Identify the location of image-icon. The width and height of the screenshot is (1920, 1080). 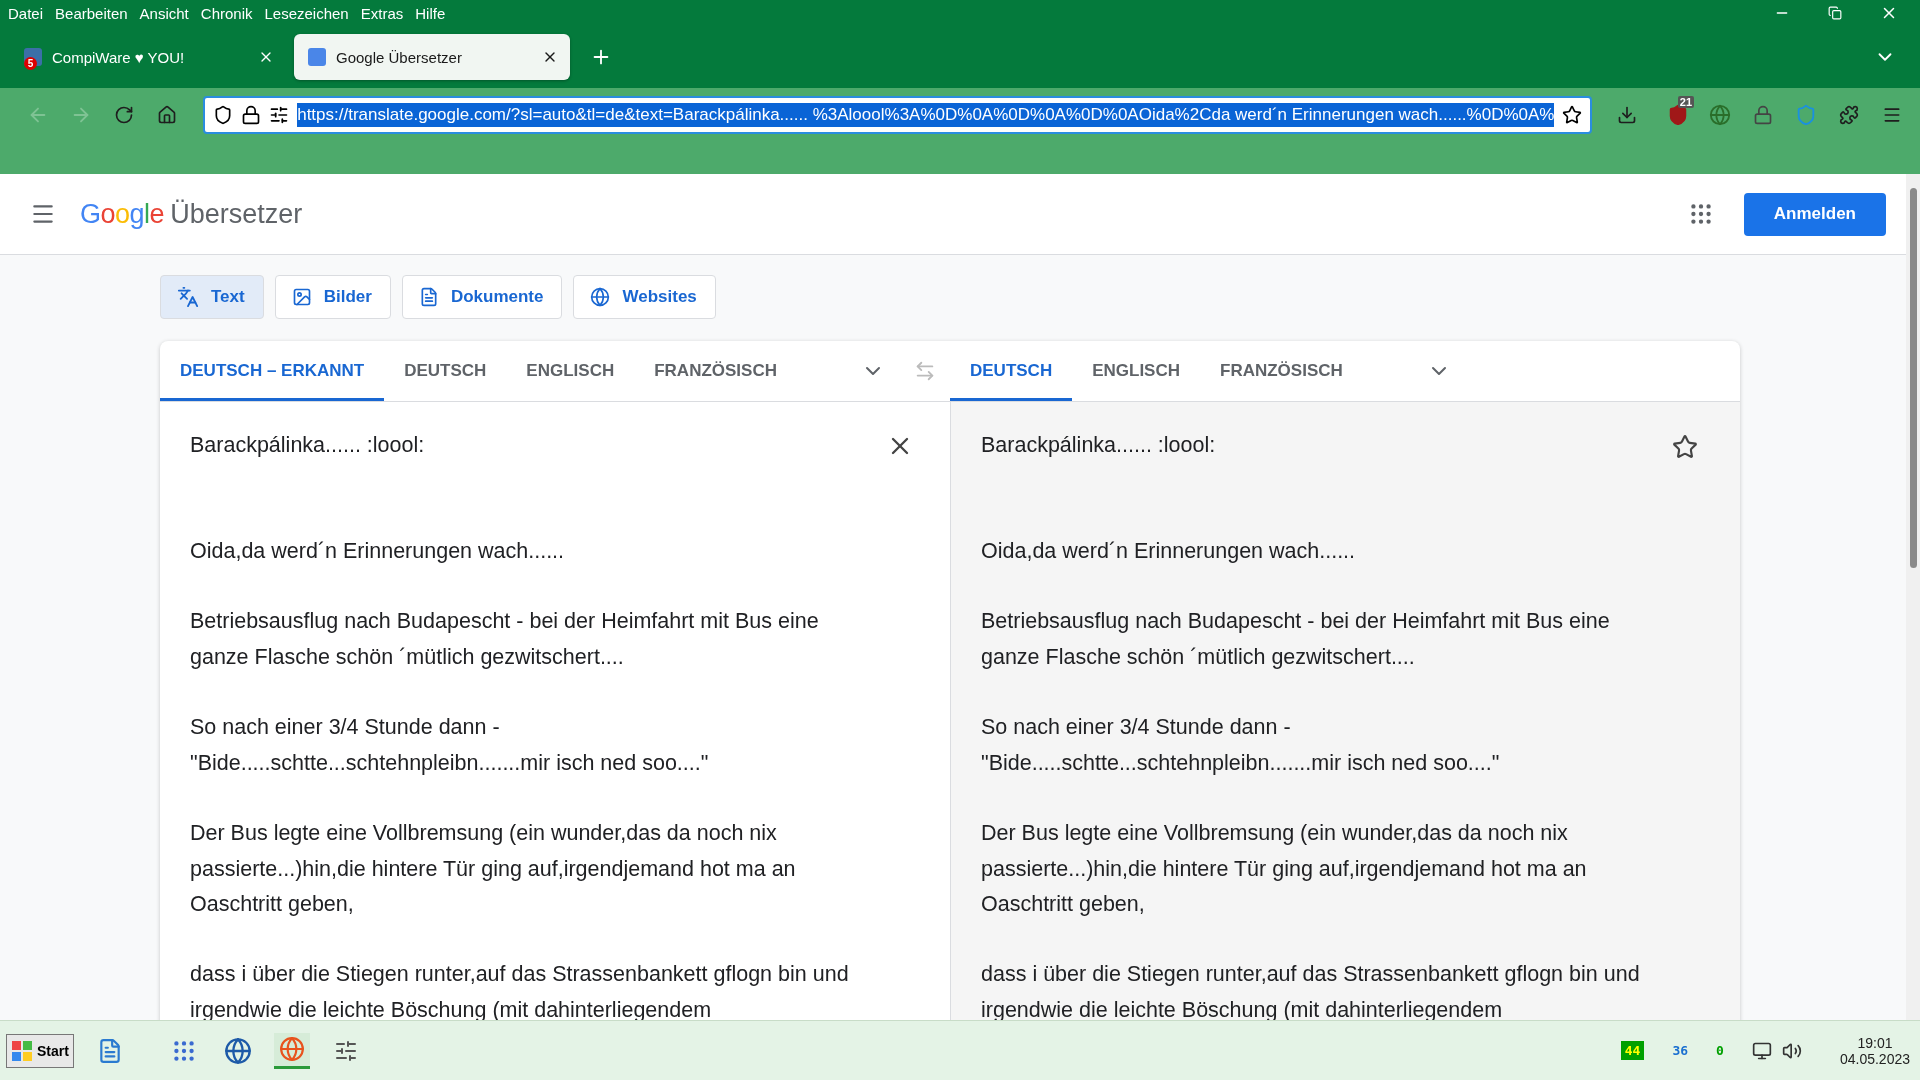
(301, 297).